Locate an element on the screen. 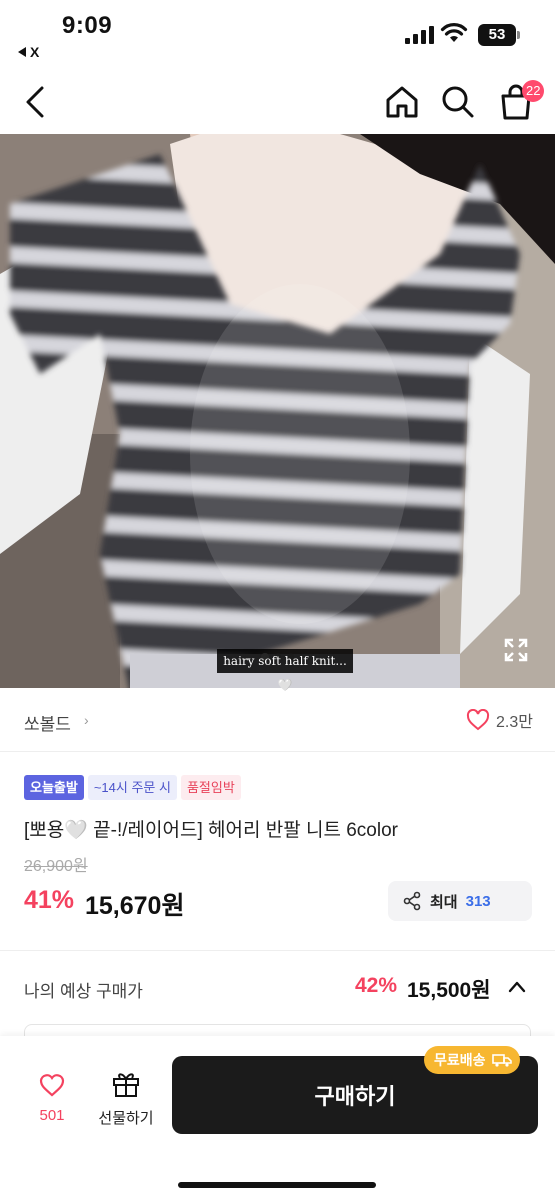  product-badges: 오늘출발 ~14시 주문 시 품절임박 is located at coordinates (132, 787).